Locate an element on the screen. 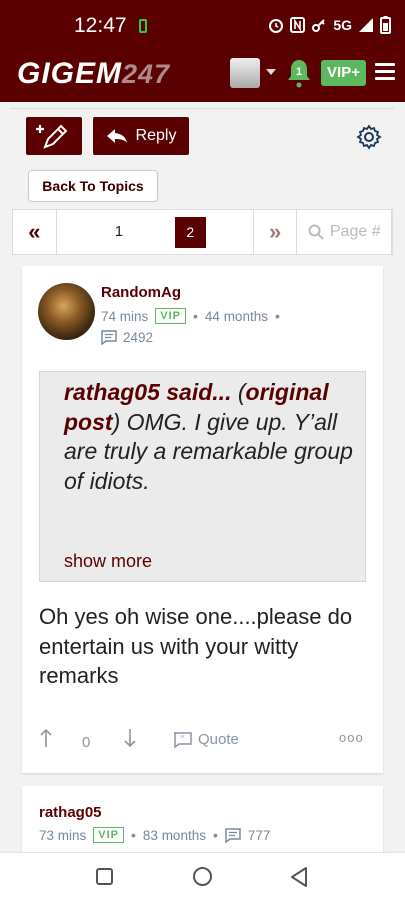 This screenshot has width=405, height=900. quote-icon: ” is located at coordinates (183, 739).